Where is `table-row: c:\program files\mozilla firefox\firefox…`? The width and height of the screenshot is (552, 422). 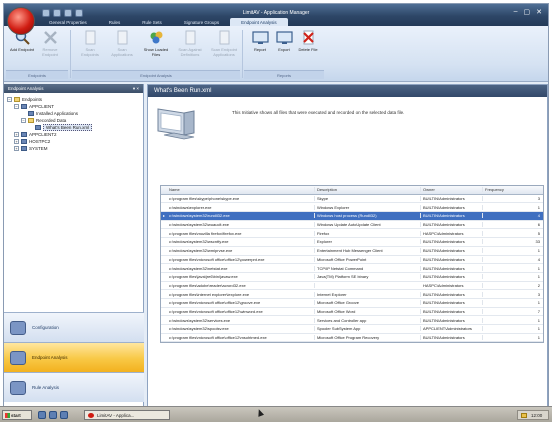 table-row: c:\program files\mozilla firefox\firefox… is located at coordinates (352, 234).